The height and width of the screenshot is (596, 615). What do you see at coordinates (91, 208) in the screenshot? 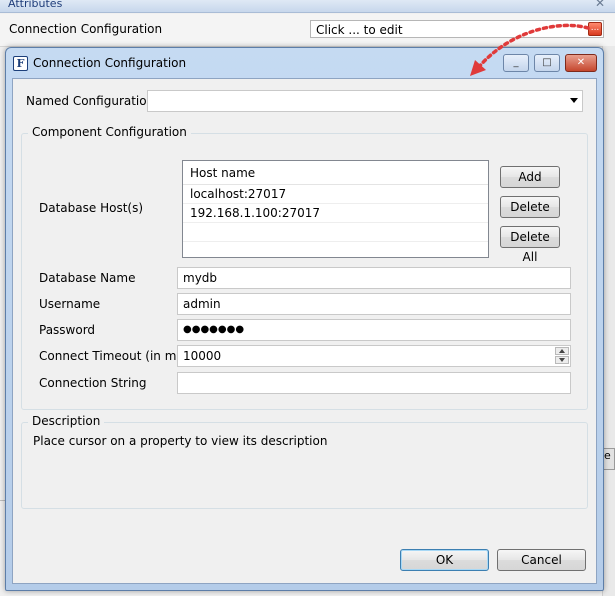
I see `database-hosts-label: Database Host(s)` at bounding box center [91, 208].